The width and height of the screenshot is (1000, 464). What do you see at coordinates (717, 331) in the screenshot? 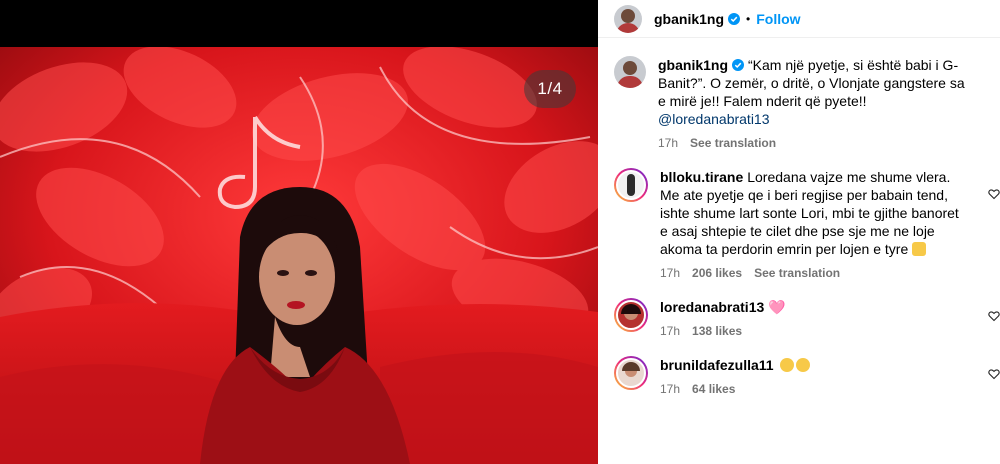
I see `comment-likes: 138 likes` at bounding box center [717, 331].